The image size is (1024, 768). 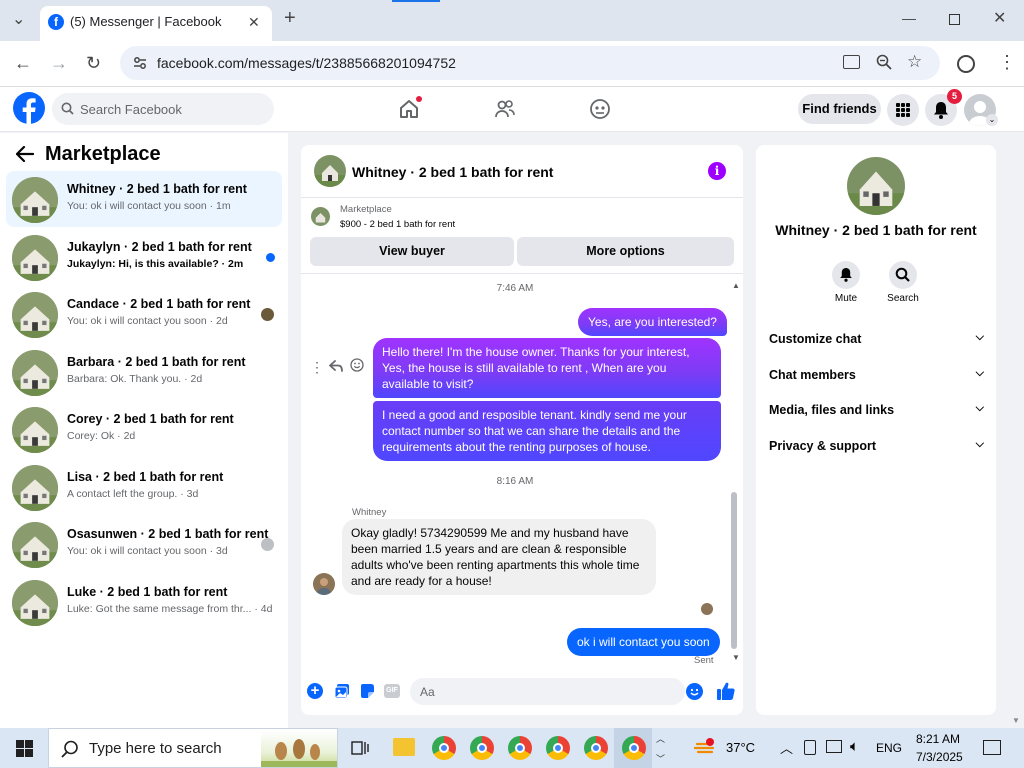 I want to click on more-options-button: More options, so click(x=625, y=251).